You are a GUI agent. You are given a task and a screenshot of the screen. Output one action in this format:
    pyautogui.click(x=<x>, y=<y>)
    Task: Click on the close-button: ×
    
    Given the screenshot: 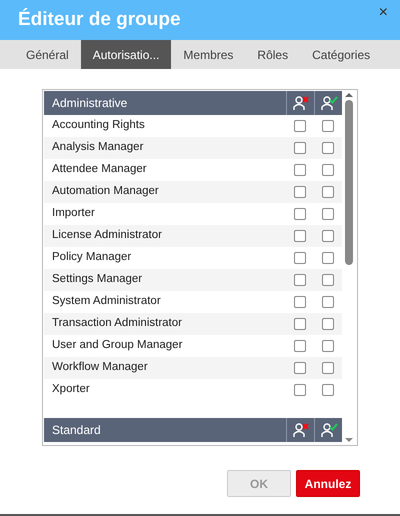 What is the action you would take?
    pyautogui.click(x=383, y=13)
    